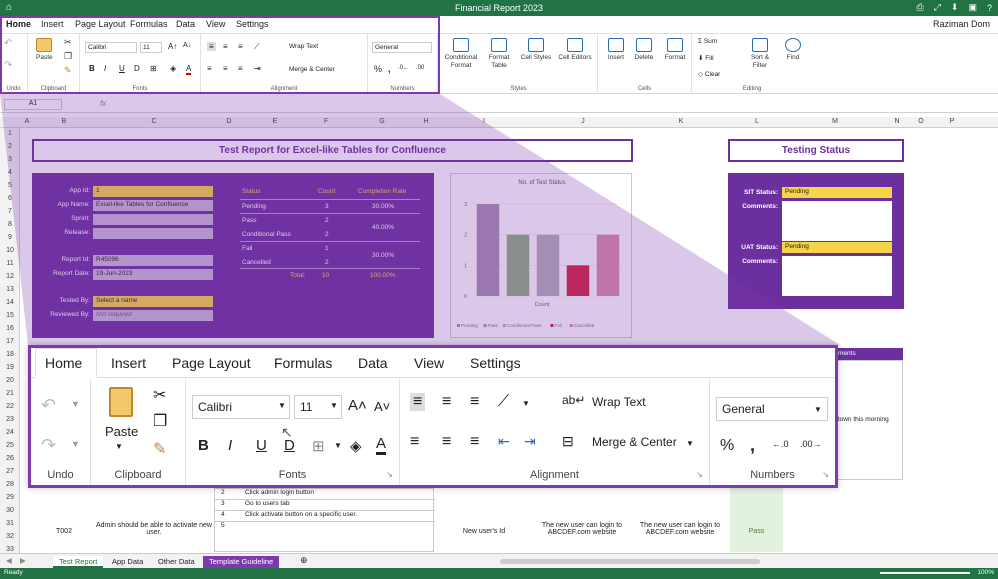 The image size is (998, 579). Describe the element at coordinates (357, 405) in the screenshot. I see `zoomed-font-grow-icon: A˄` at that location.